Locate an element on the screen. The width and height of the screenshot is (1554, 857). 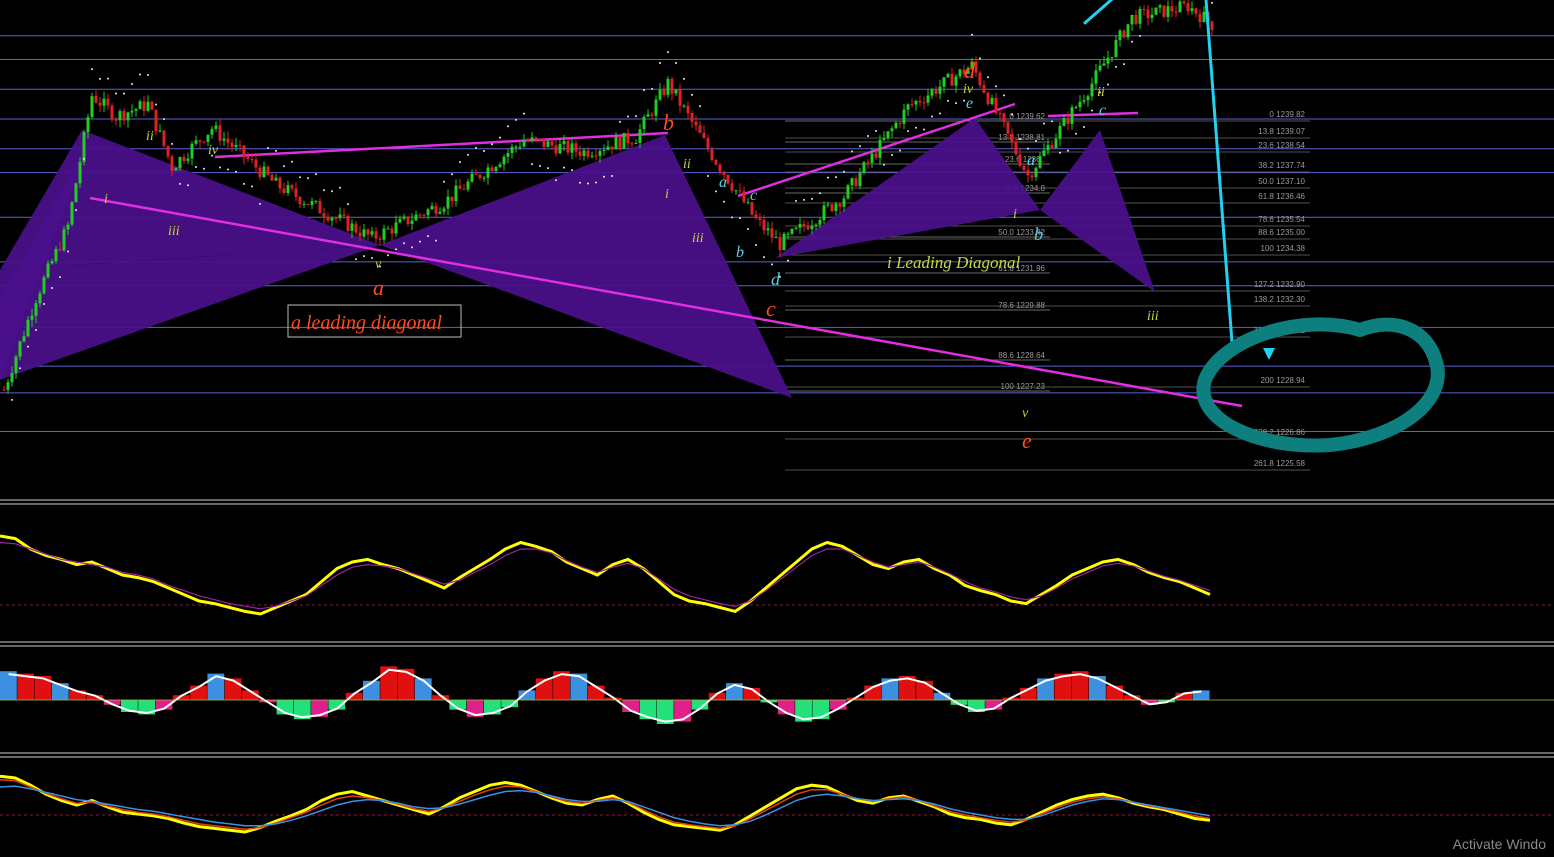
wave-label-e: e is located at coordinates (1027, 440).